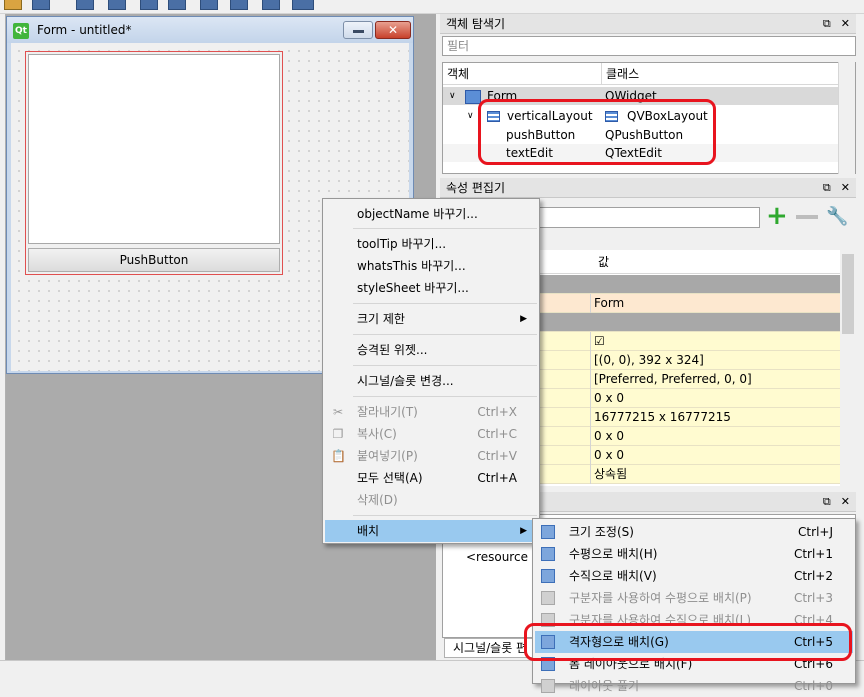  I want to click on preview-tool-icon, so click(303, 5).